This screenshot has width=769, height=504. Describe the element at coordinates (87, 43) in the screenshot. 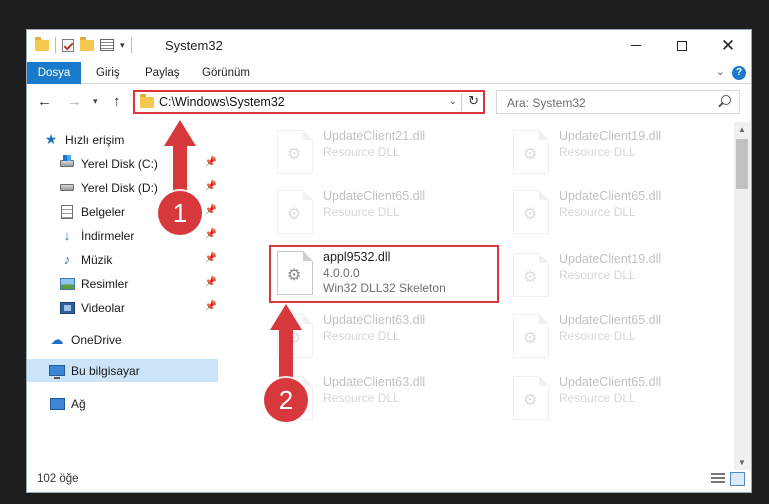

I see `new-folder-icon` at that location.